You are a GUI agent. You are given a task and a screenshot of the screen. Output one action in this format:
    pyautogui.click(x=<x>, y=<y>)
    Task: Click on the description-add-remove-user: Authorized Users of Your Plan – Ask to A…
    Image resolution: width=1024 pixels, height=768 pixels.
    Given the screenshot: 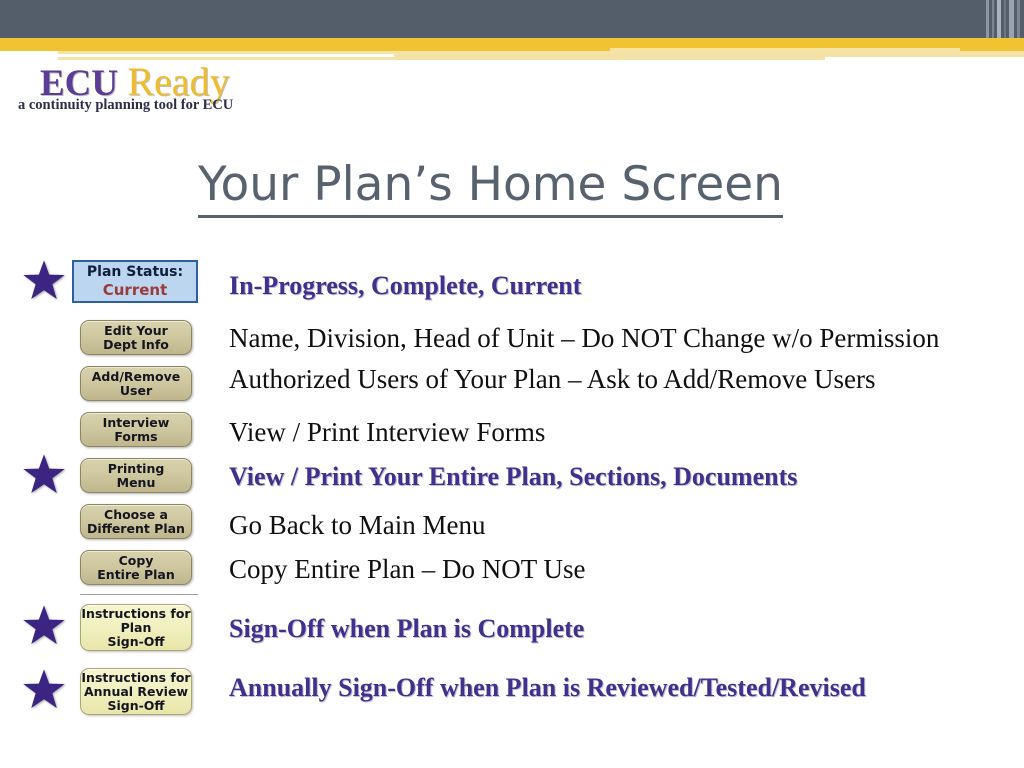 What is the action you would take?
    pyautogui.click(x=552, y=379)
    